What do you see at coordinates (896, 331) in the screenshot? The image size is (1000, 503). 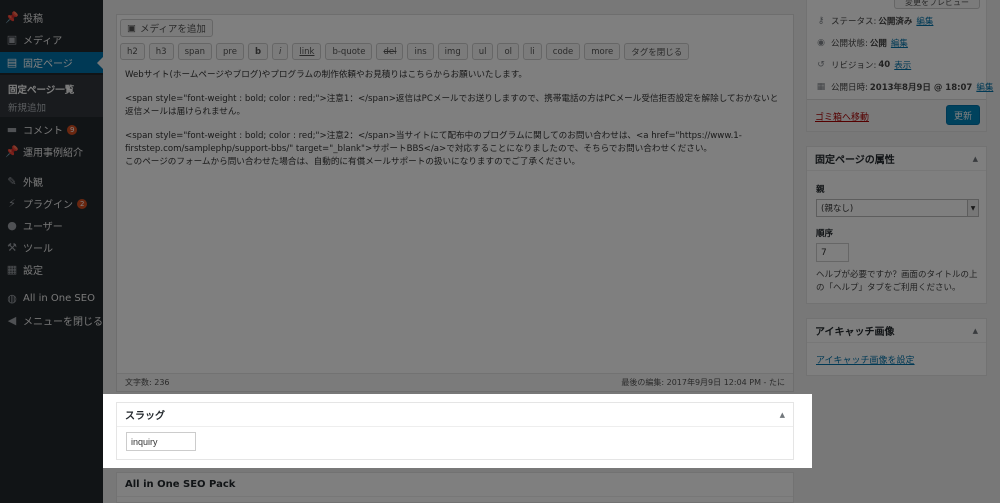 I see `featured-image-header: アイキャッチ画像 ▲` at bounding box center [896, 331].